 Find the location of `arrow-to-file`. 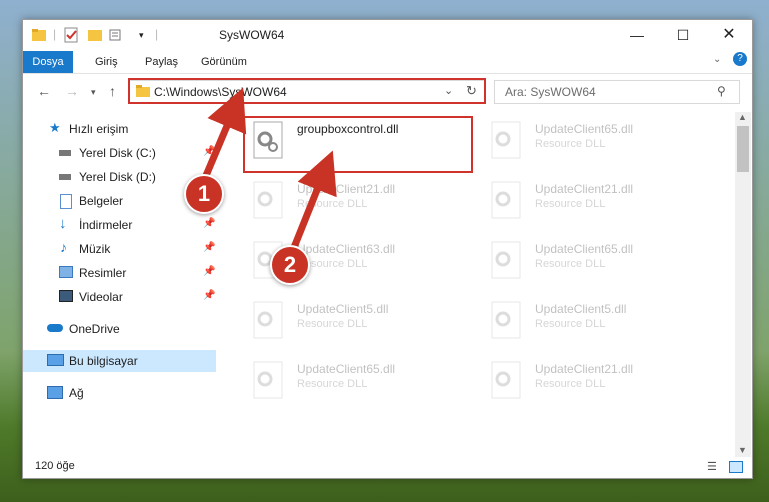

arrow-to-file is located at coordinates (313, 201).